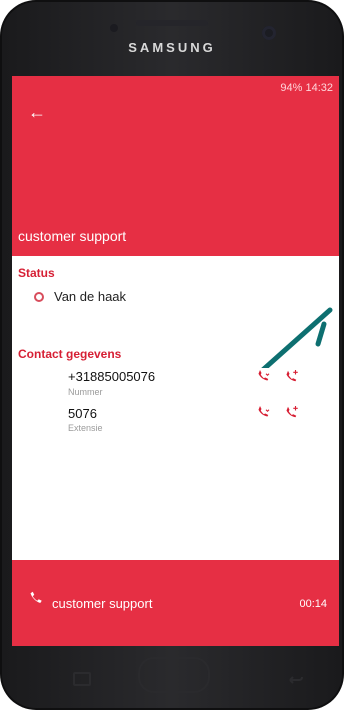 This screenshot has height=710, width=344. Describe the element at coordinates (306, 88) in the screenshot. I see `status-bar: 94% 14:32` at that location.